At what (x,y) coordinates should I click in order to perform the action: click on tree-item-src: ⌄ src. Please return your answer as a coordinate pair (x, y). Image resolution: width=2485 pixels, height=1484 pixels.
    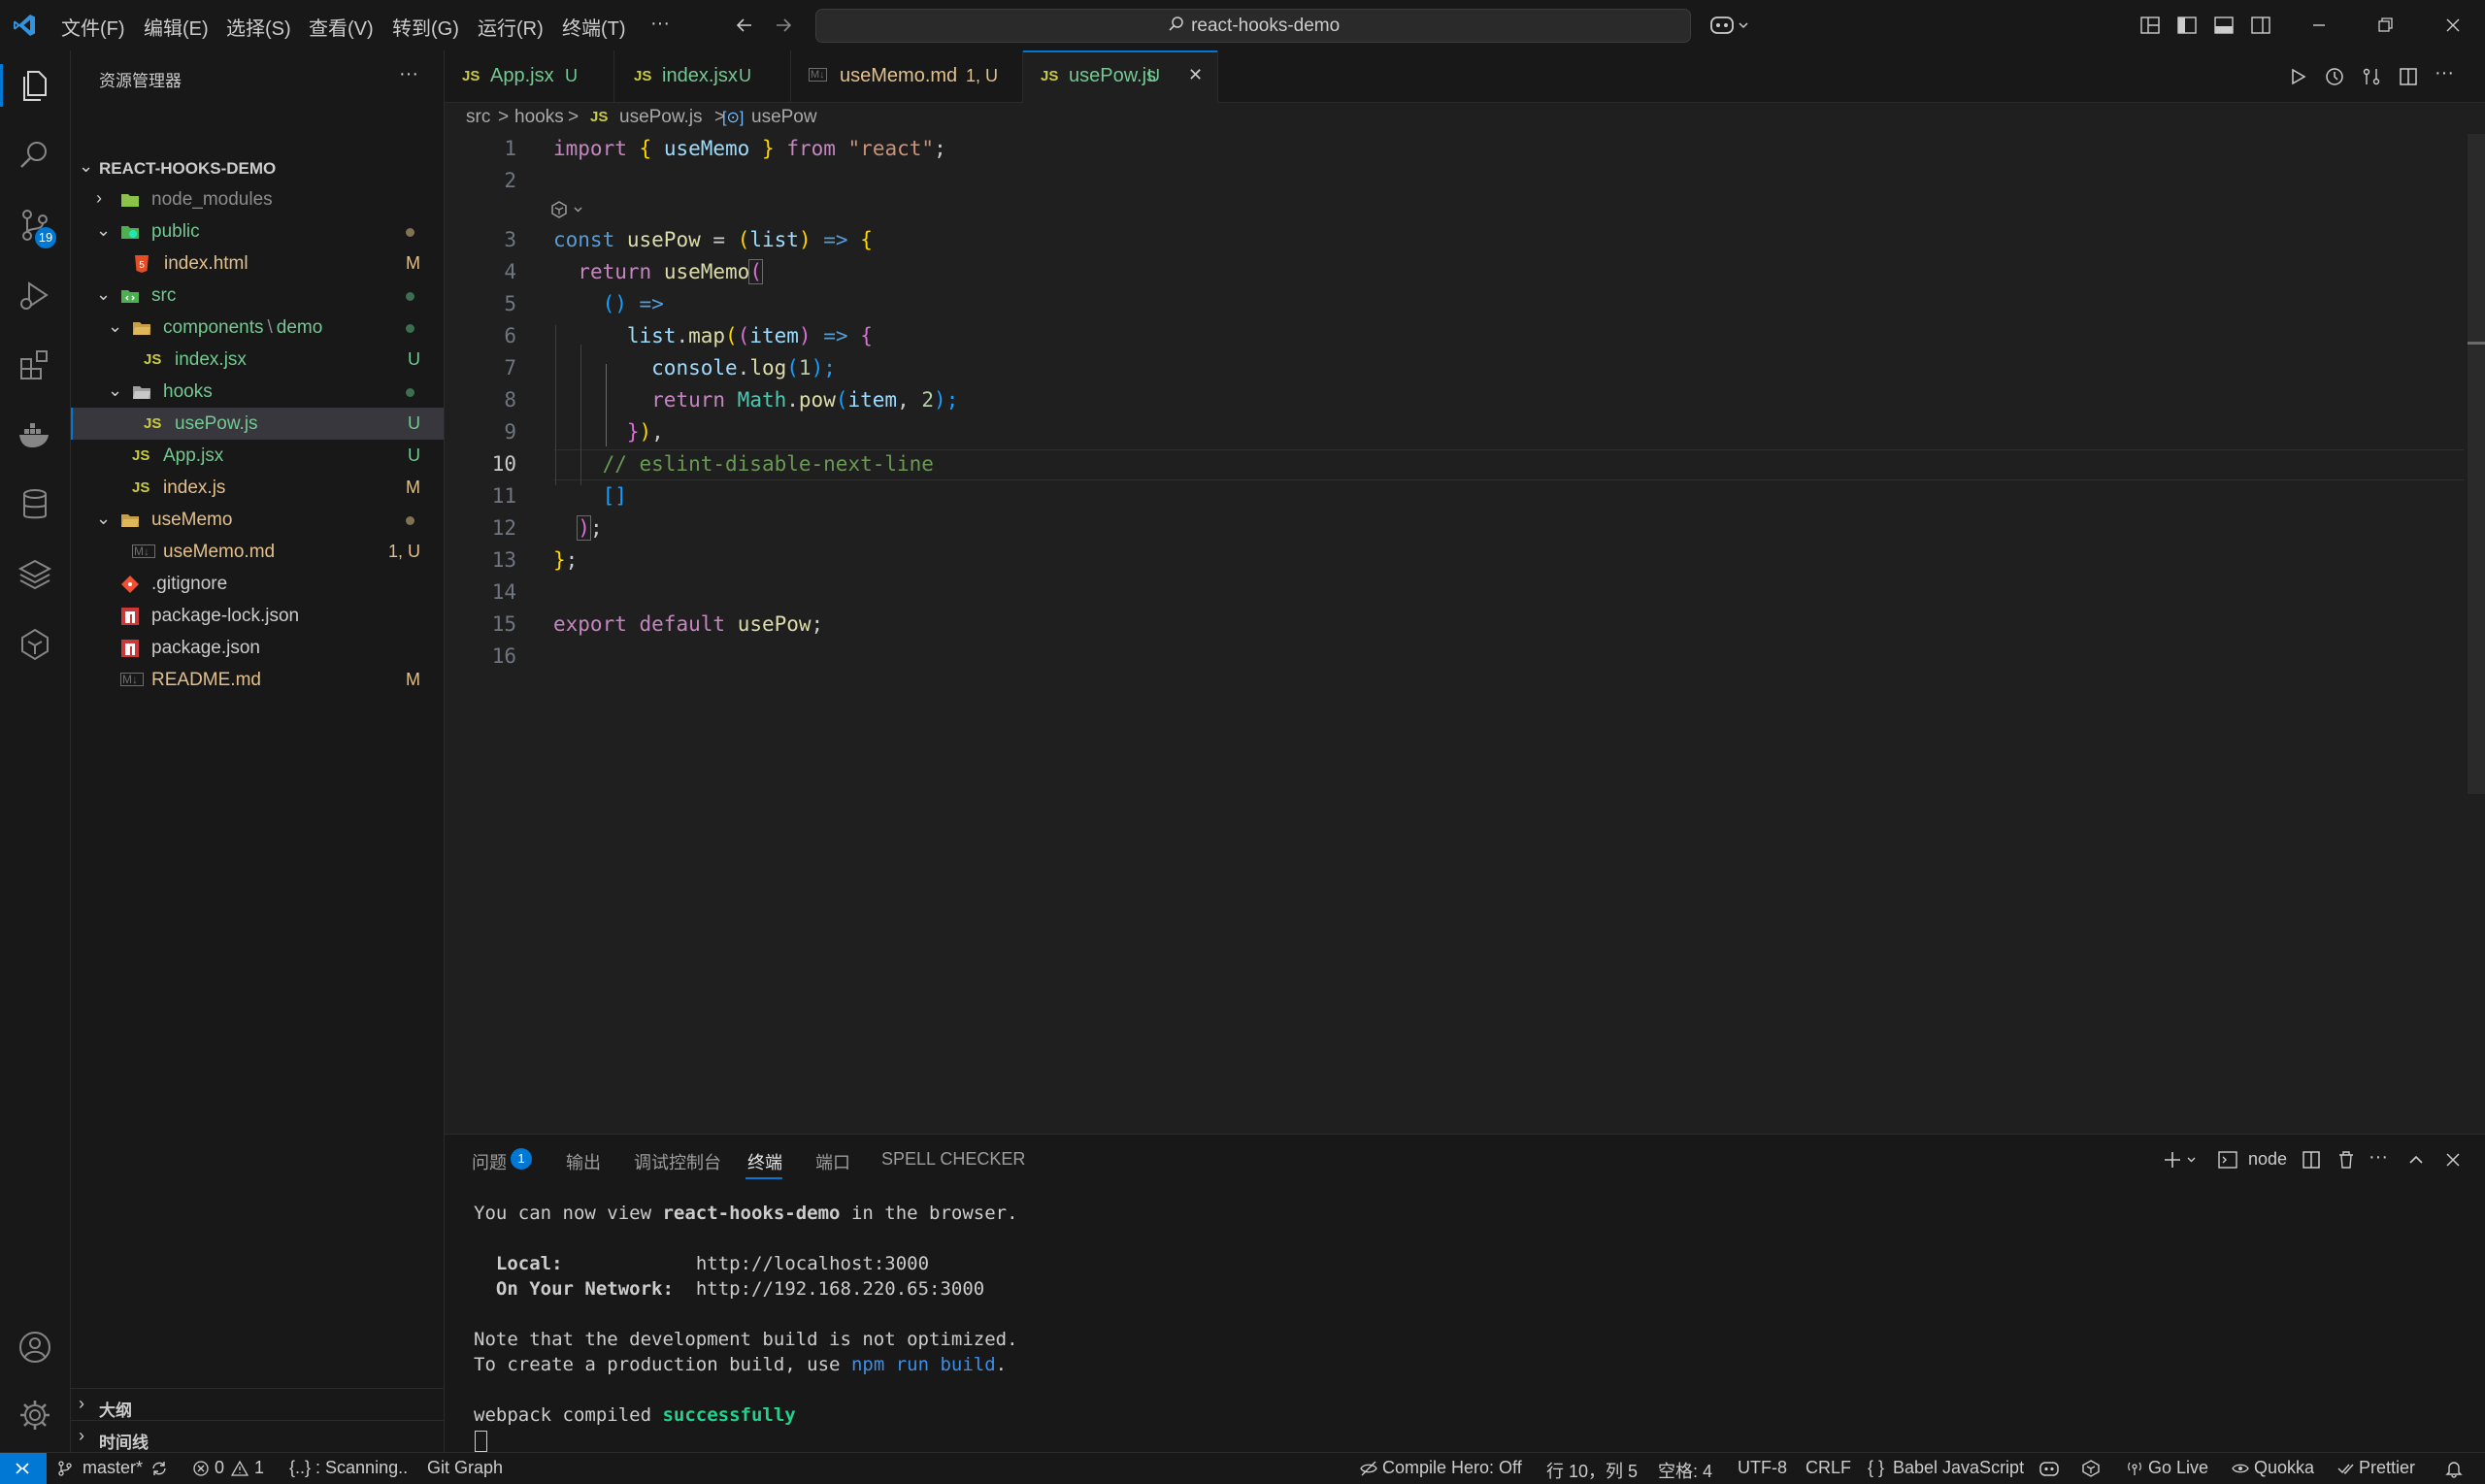
    Looking at the image, I should click on (257, 296).